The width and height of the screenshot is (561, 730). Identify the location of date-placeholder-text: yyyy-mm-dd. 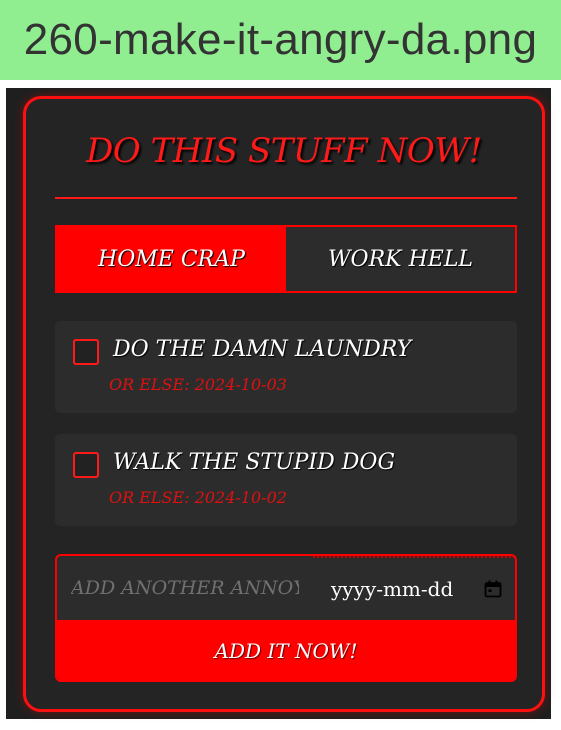
(392, 589).